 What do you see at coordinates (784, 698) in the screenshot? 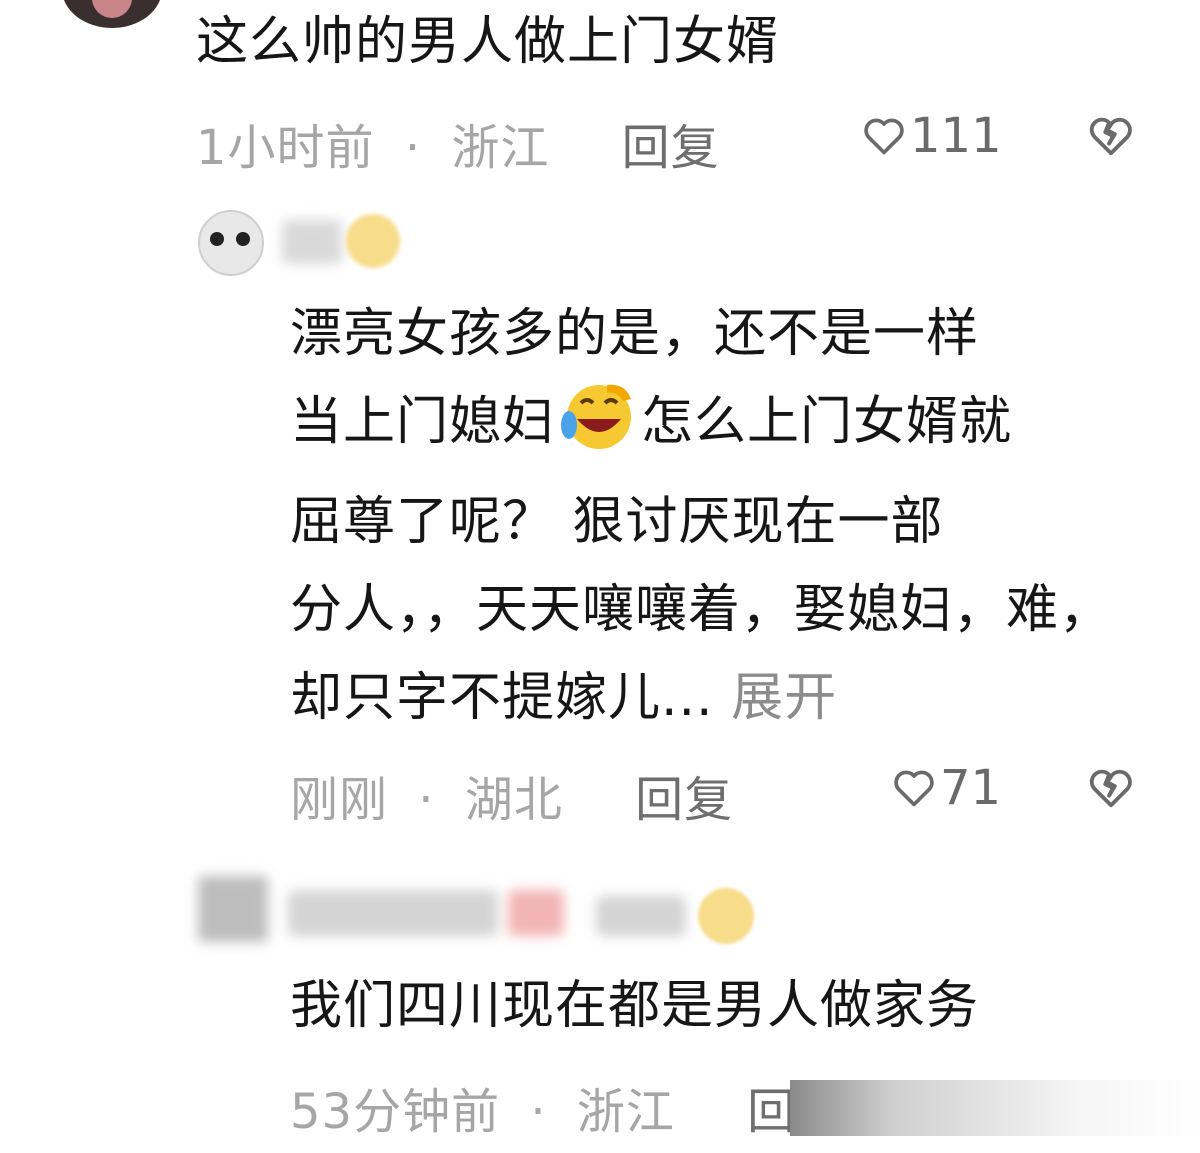
I see `expand-button: 展开` at bounding box center [784, 698].